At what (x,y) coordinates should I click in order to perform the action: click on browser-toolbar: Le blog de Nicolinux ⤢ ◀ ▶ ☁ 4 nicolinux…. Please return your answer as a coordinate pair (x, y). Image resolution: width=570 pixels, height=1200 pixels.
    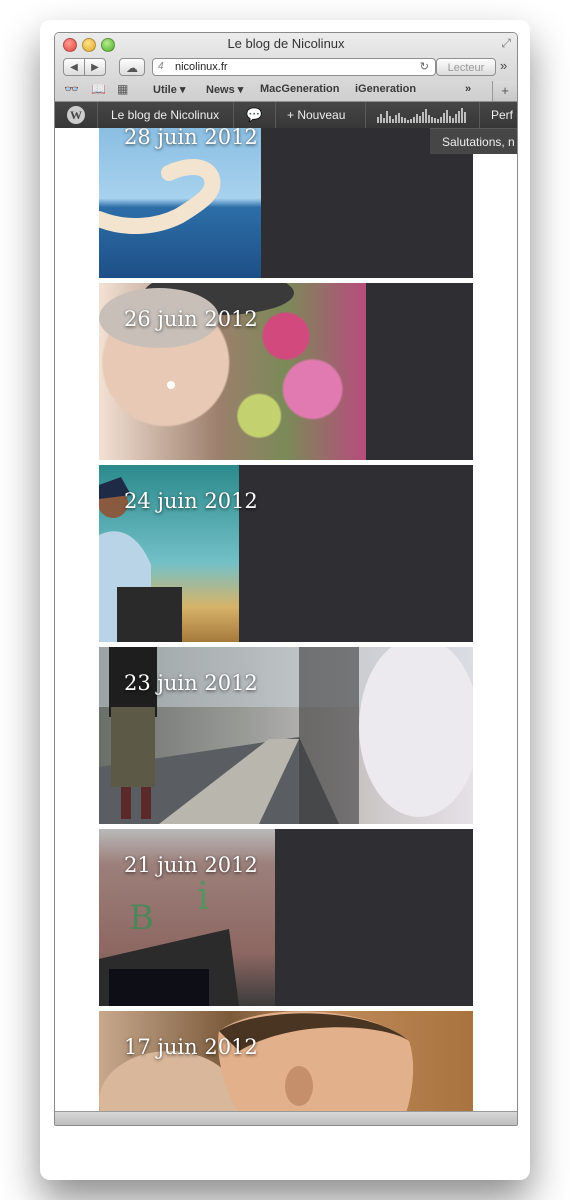
    Looking at the image, I should click on (286, 67).